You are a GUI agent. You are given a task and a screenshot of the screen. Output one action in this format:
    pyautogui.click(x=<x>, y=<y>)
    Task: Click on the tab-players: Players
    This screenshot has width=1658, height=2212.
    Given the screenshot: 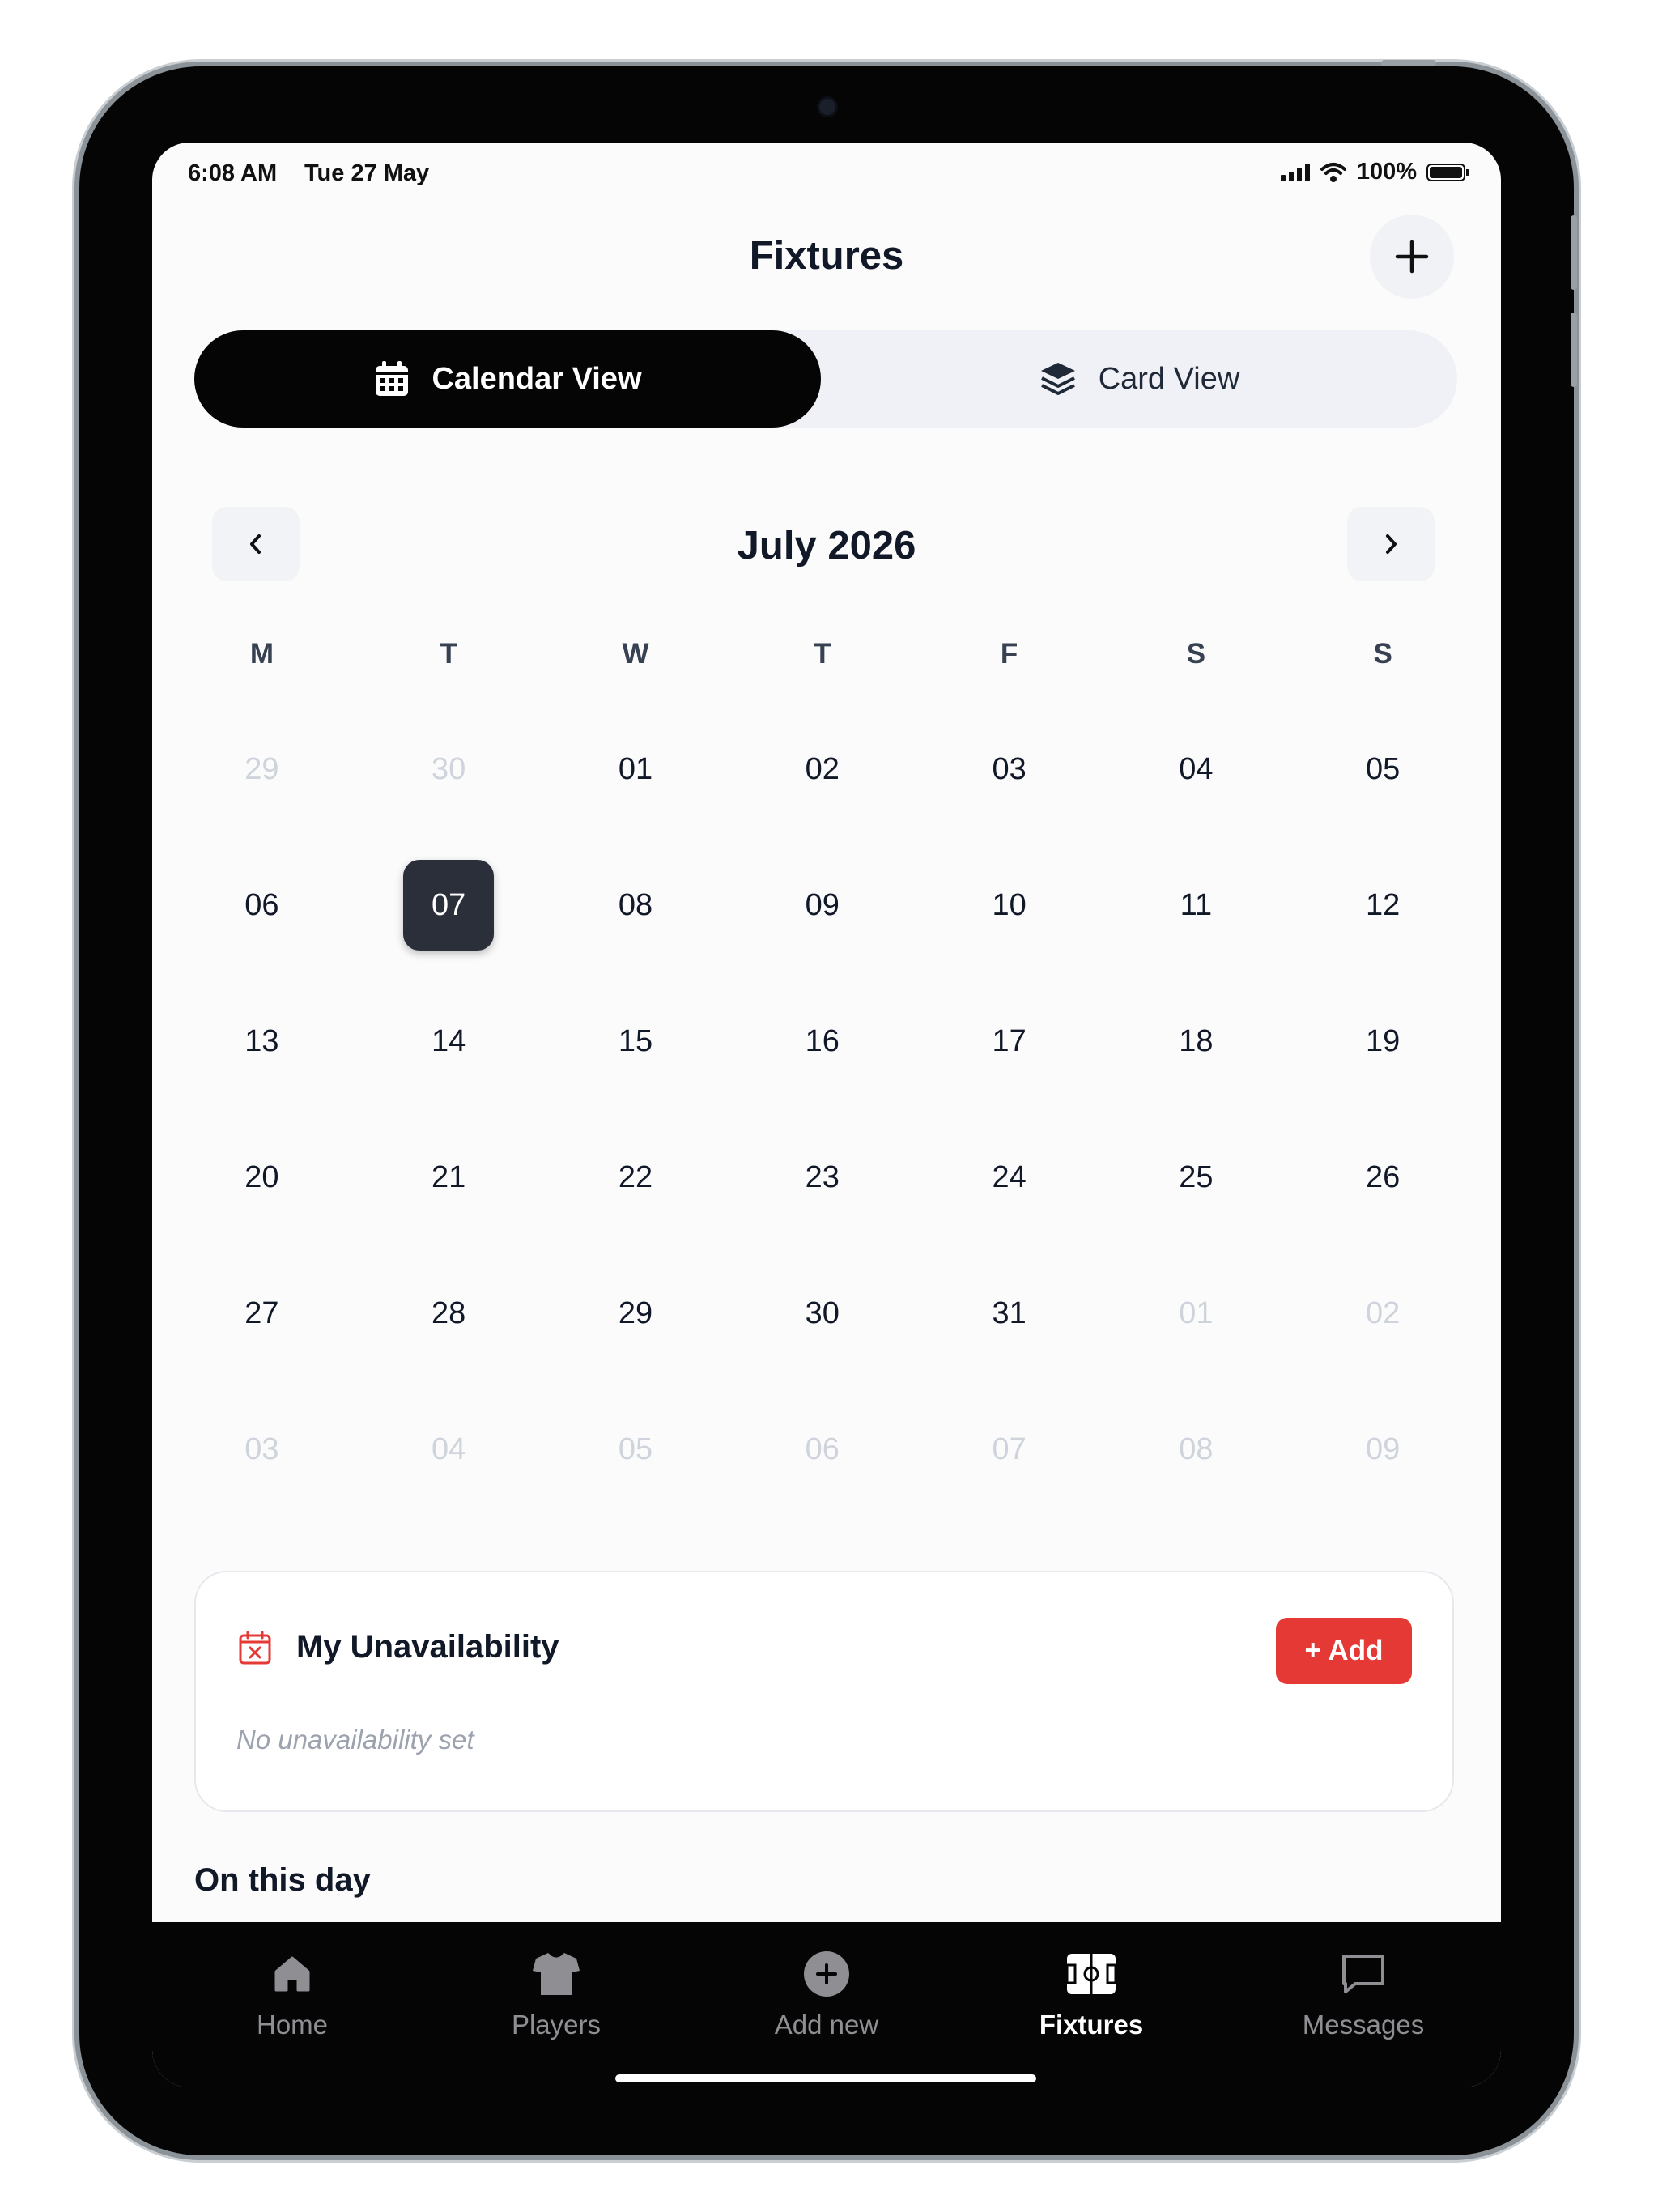 What is the action you would take?
    pyautogui.click(x=556, y=1994)
    